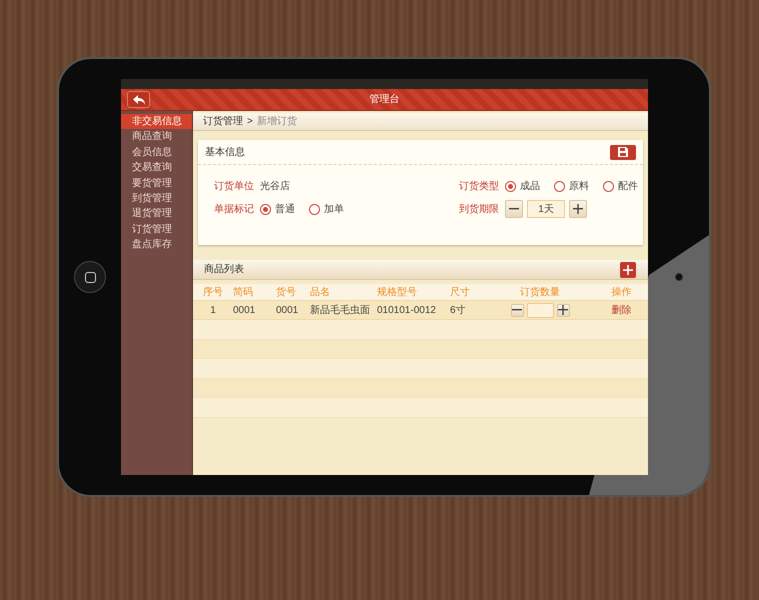  I want to click on table-cell-text: 新品毛毛虫面, so click(340, 311).